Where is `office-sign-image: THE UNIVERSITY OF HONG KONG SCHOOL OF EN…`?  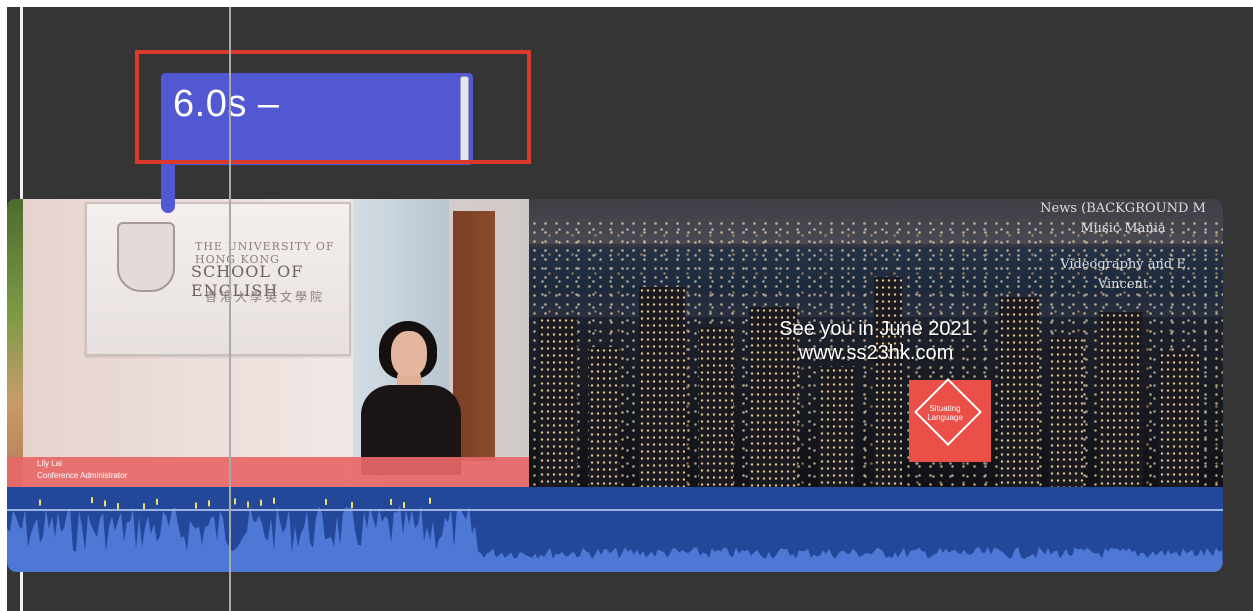
office-sign-image: THE UNIVERSITY OF HONG KONG SCHOOL OF EN… is located at coordinates (218, 279).